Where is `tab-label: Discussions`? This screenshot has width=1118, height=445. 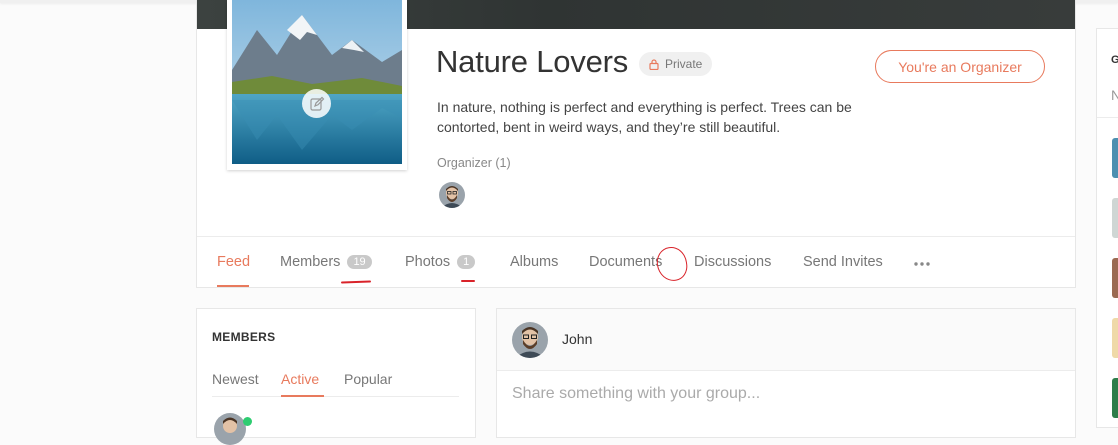 tab-label: Discussions is located at coordinates (733, 262).